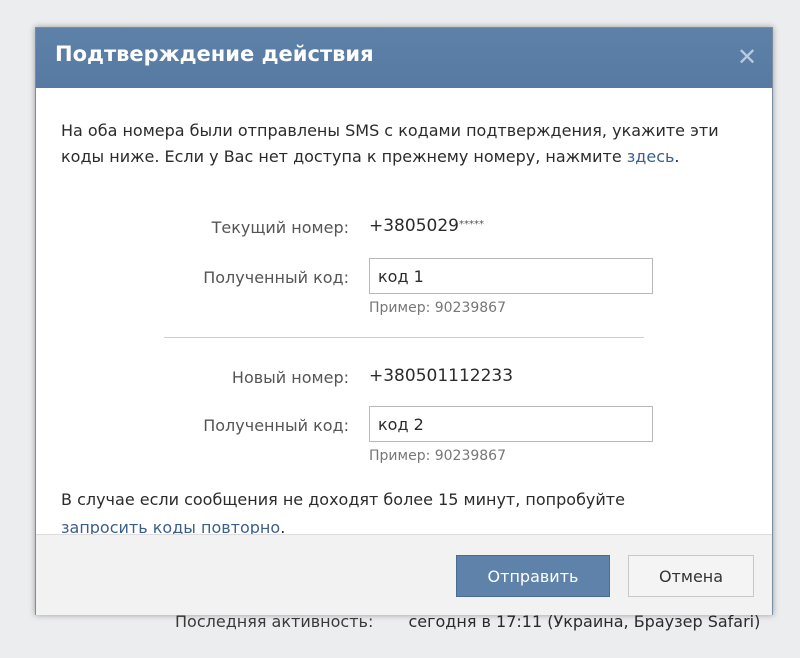 Image resolution: width=800 pixels, height=658 pixels. What do you see at coordinates (747, 57) in the screenshot?
I see `close-icon: ✕` at bounding box center [747, 57].